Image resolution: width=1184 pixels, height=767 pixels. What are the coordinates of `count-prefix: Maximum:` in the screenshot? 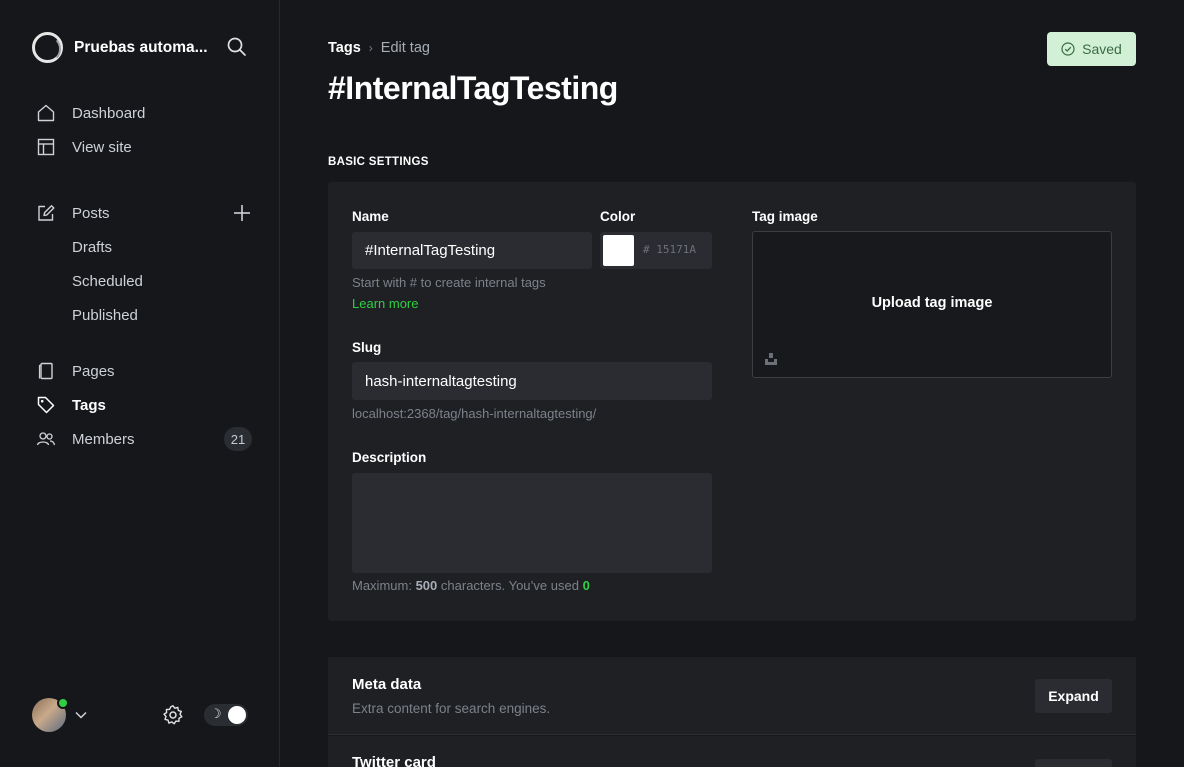 It's located at (382, 585).